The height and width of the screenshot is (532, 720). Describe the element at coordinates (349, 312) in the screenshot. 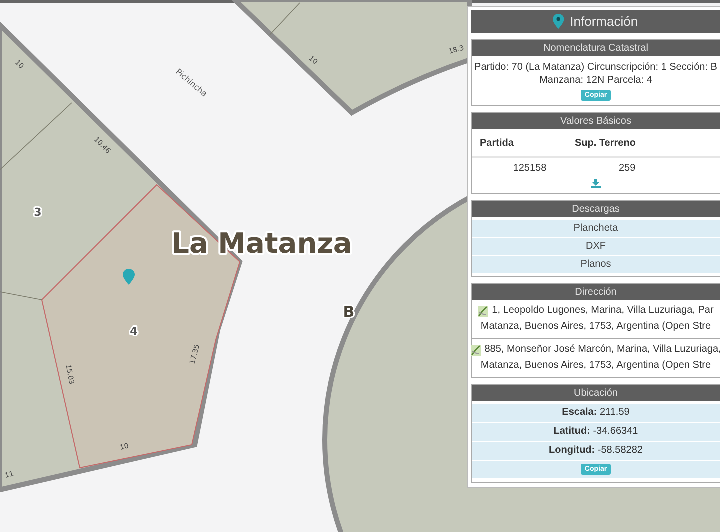

I see `block-label: B` at that location.